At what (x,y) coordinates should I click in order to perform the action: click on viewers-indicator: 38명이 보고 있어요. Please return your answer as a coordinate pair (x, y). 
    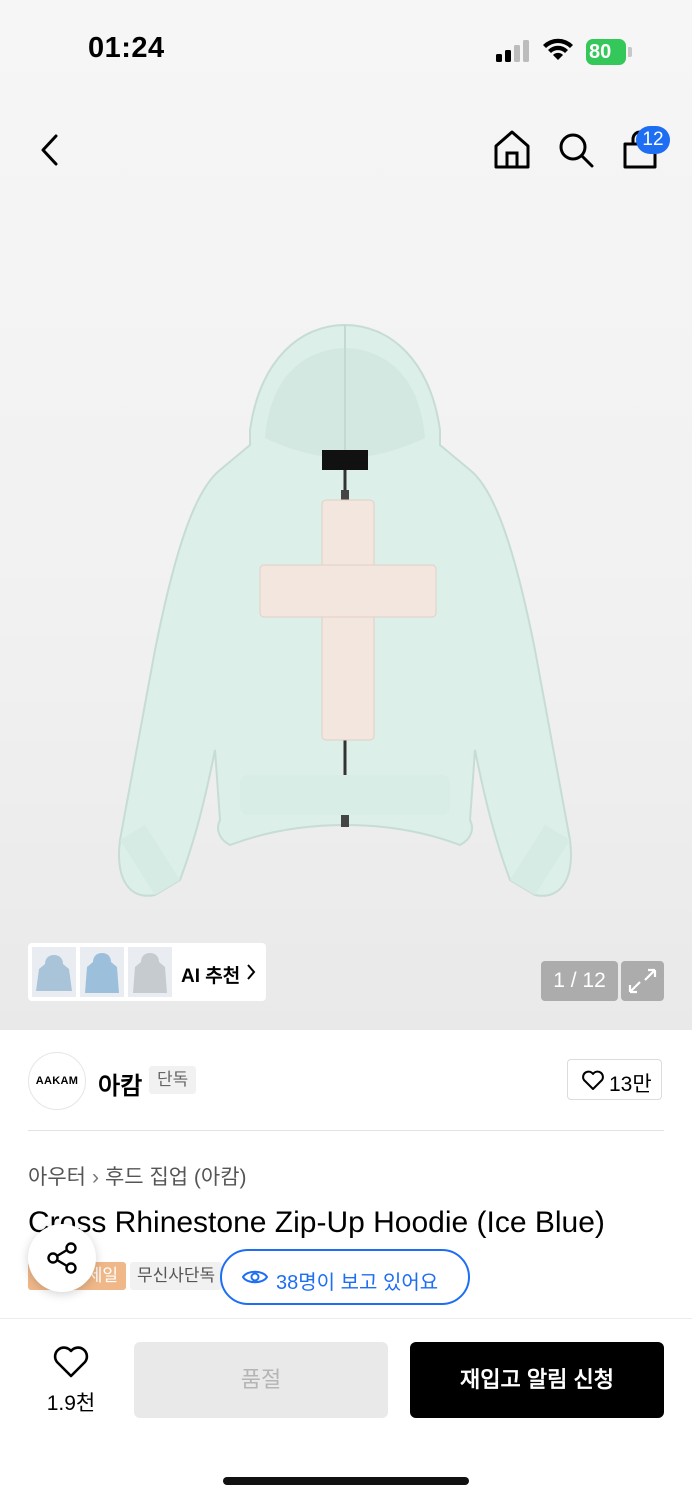
    Looking at the image, I should click on (345, 1277).